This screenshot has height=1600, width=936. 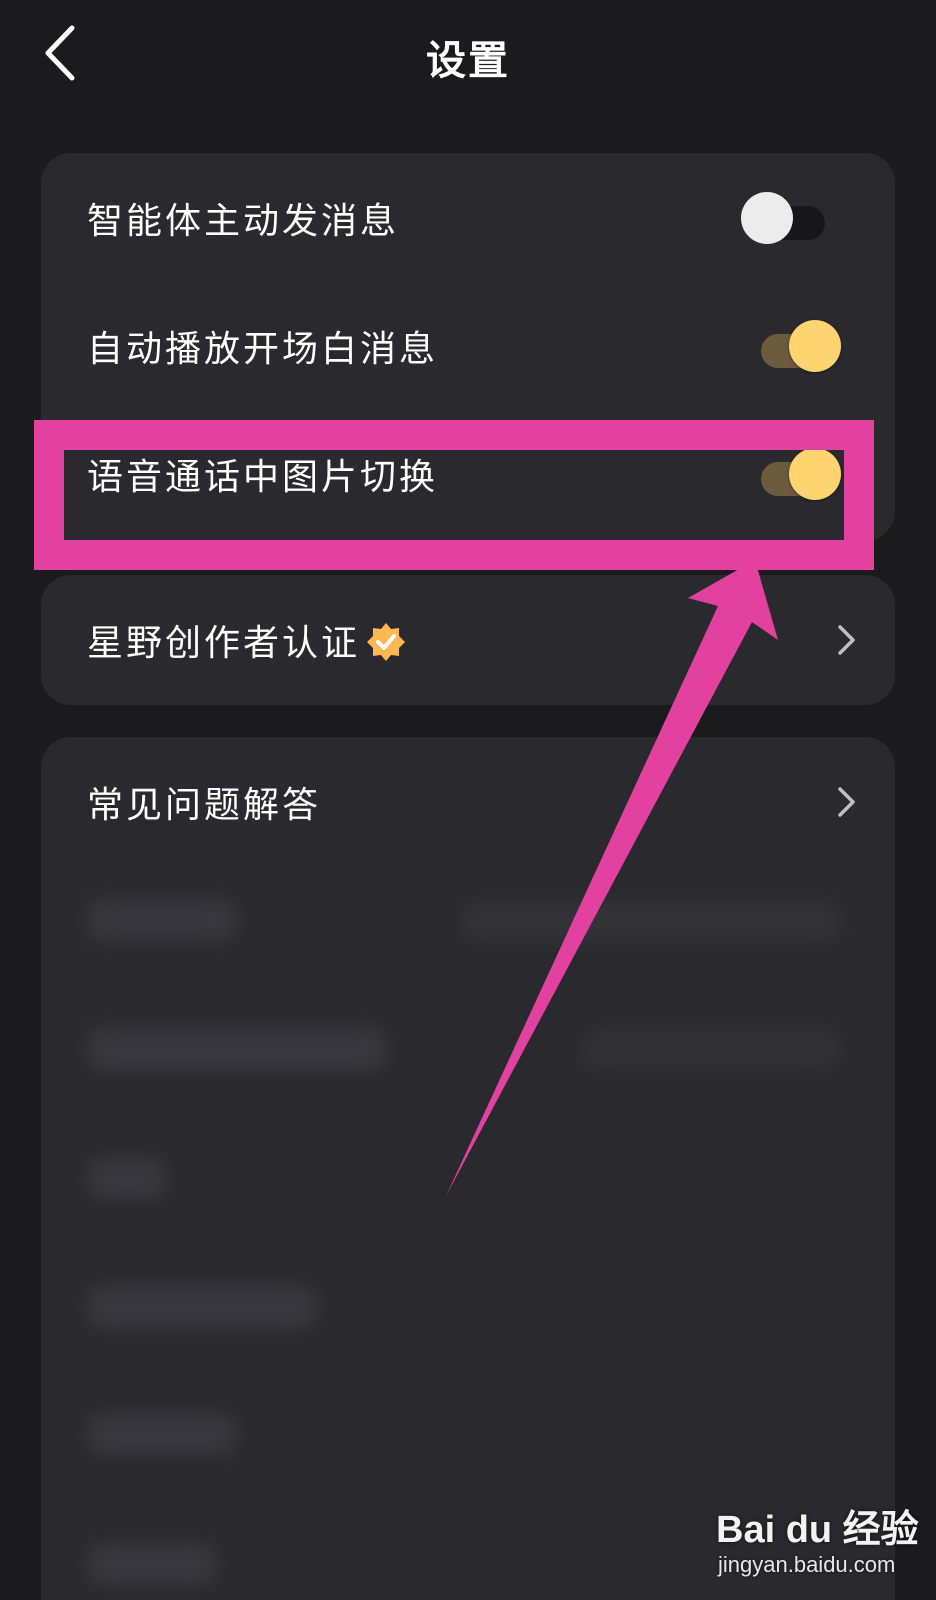 What do you see at coordinates (386, 642) in the screenshot?
I see `verified-badge-icon` at bounding box center [386, 642].